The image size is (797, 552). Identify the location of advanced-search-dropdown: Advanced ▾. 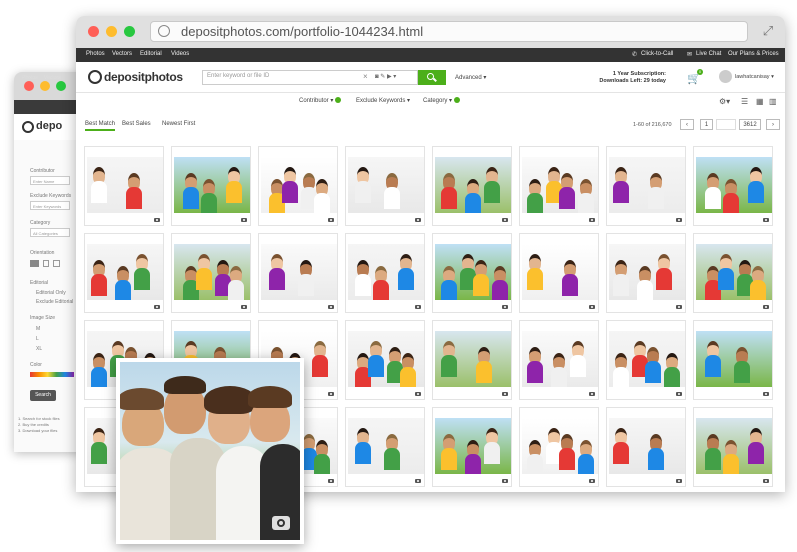
(470, 77).